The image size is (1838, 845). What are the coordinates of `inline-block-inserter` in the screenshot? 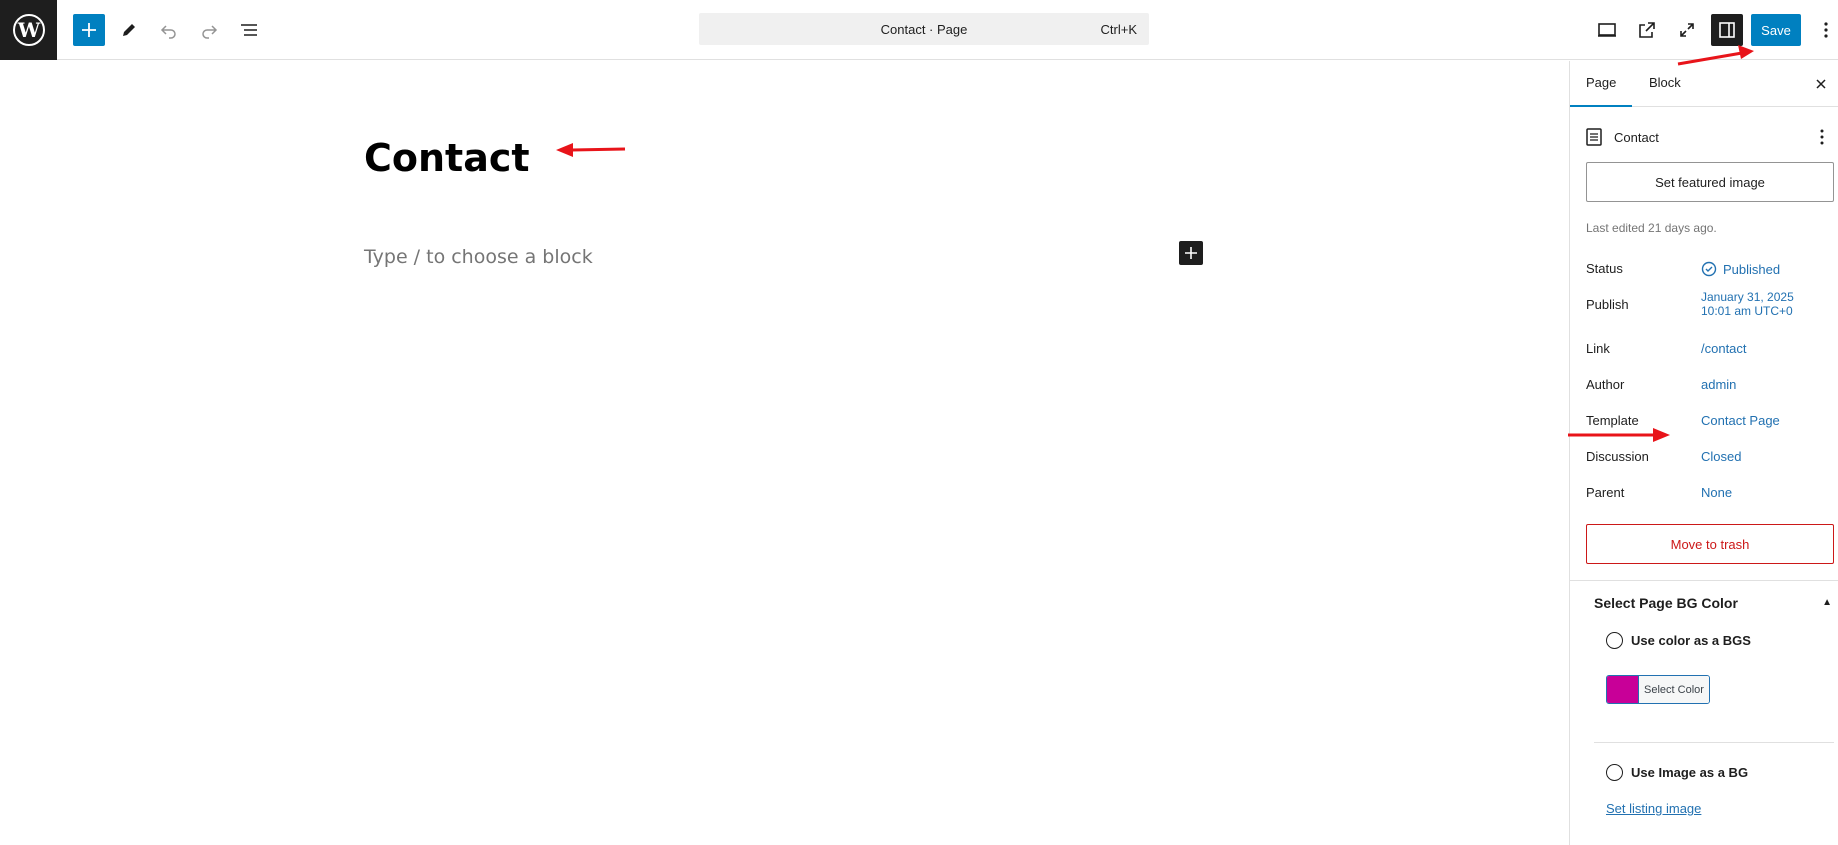 It's located at (1191, 253).